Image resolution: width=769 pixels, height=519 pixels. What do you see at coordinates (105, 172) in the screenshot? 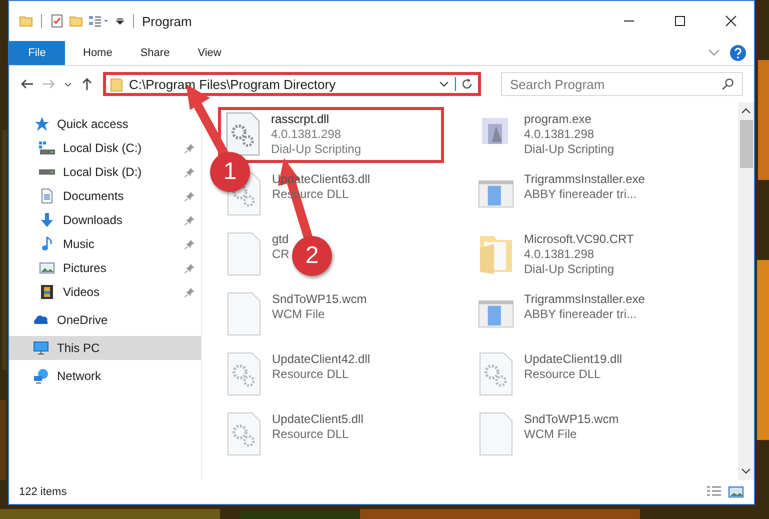
I see `sidebar-item: Local Disk (D:)` at bounding box center [105, 172].